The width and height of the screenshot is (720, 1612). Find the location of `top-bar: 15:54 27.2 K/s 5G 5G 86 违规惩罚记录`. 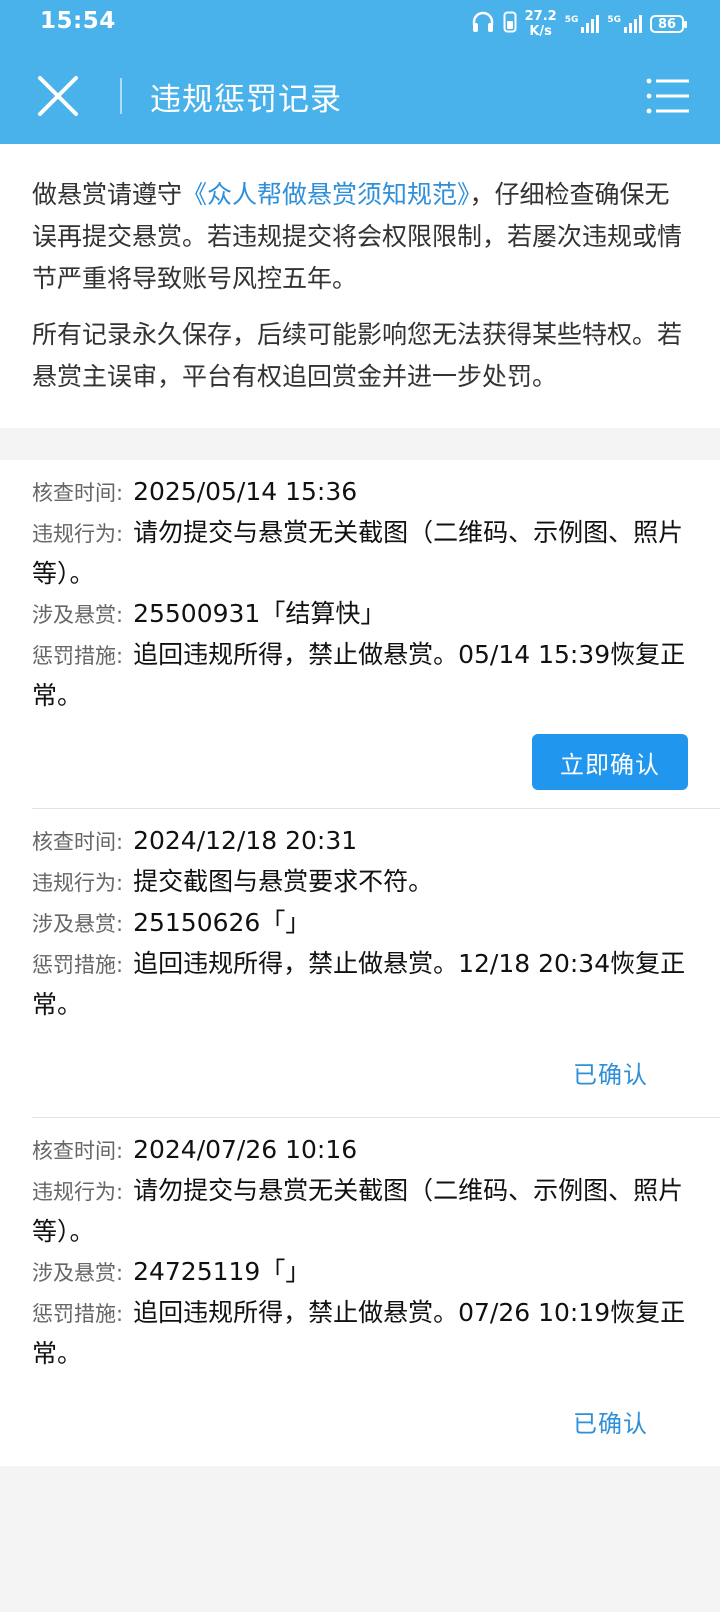

top-bar: 15:54 27.2 K/s 5G 5G 86 违规惩罚记录 is located at coordinates (360, 72).